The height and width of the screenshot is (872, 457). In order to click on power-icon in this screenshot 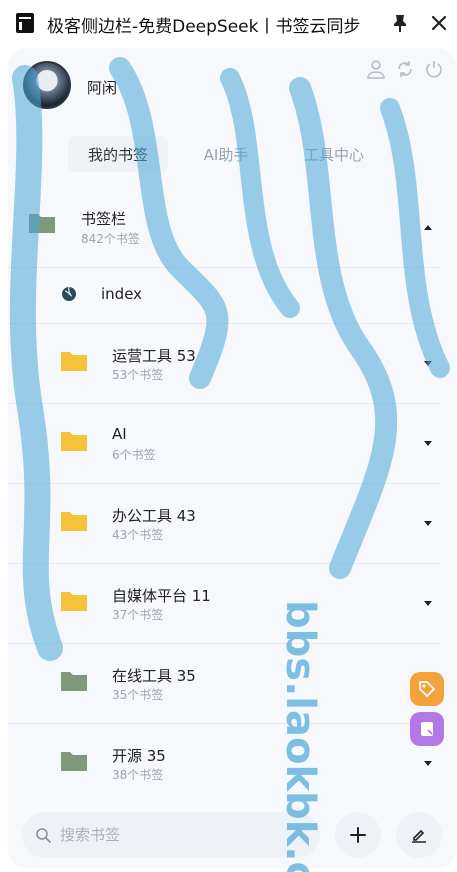, I will do `click(434, 69)`.